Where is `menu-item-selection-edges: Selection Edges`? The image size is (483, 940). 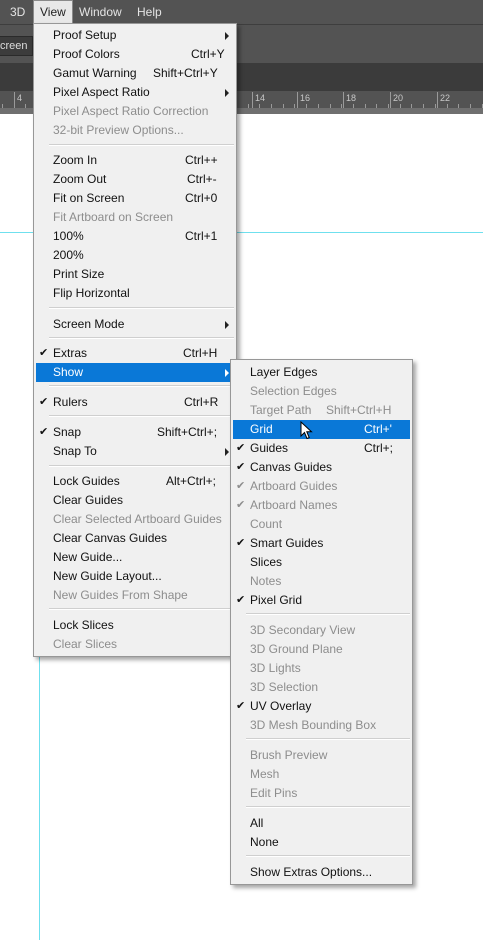 menu-item-selection-edges: Selection Edges is located at coordinates (321, 391).